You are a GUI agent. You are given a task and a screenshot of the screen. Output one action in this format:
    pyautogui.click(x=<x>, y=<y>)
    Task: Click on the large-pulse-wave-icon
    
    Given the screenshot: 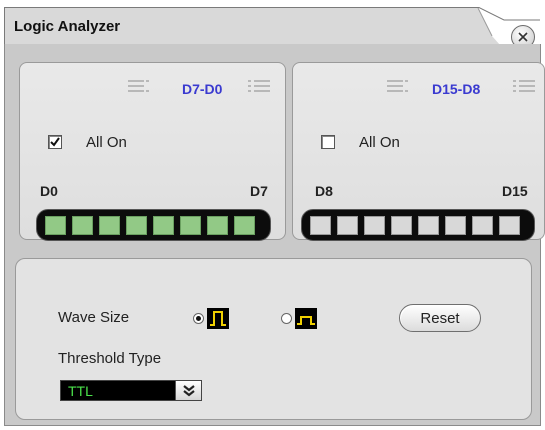 What is the action you would take?
    pyautogui.click(x=218, y=318)
    